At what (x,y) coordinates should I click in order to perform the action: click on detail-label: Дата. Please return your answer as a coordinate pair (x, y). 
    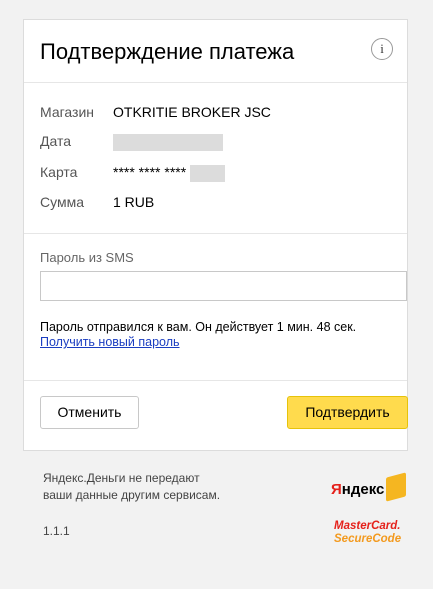
    Looking at the image, I should click on (56, 141).